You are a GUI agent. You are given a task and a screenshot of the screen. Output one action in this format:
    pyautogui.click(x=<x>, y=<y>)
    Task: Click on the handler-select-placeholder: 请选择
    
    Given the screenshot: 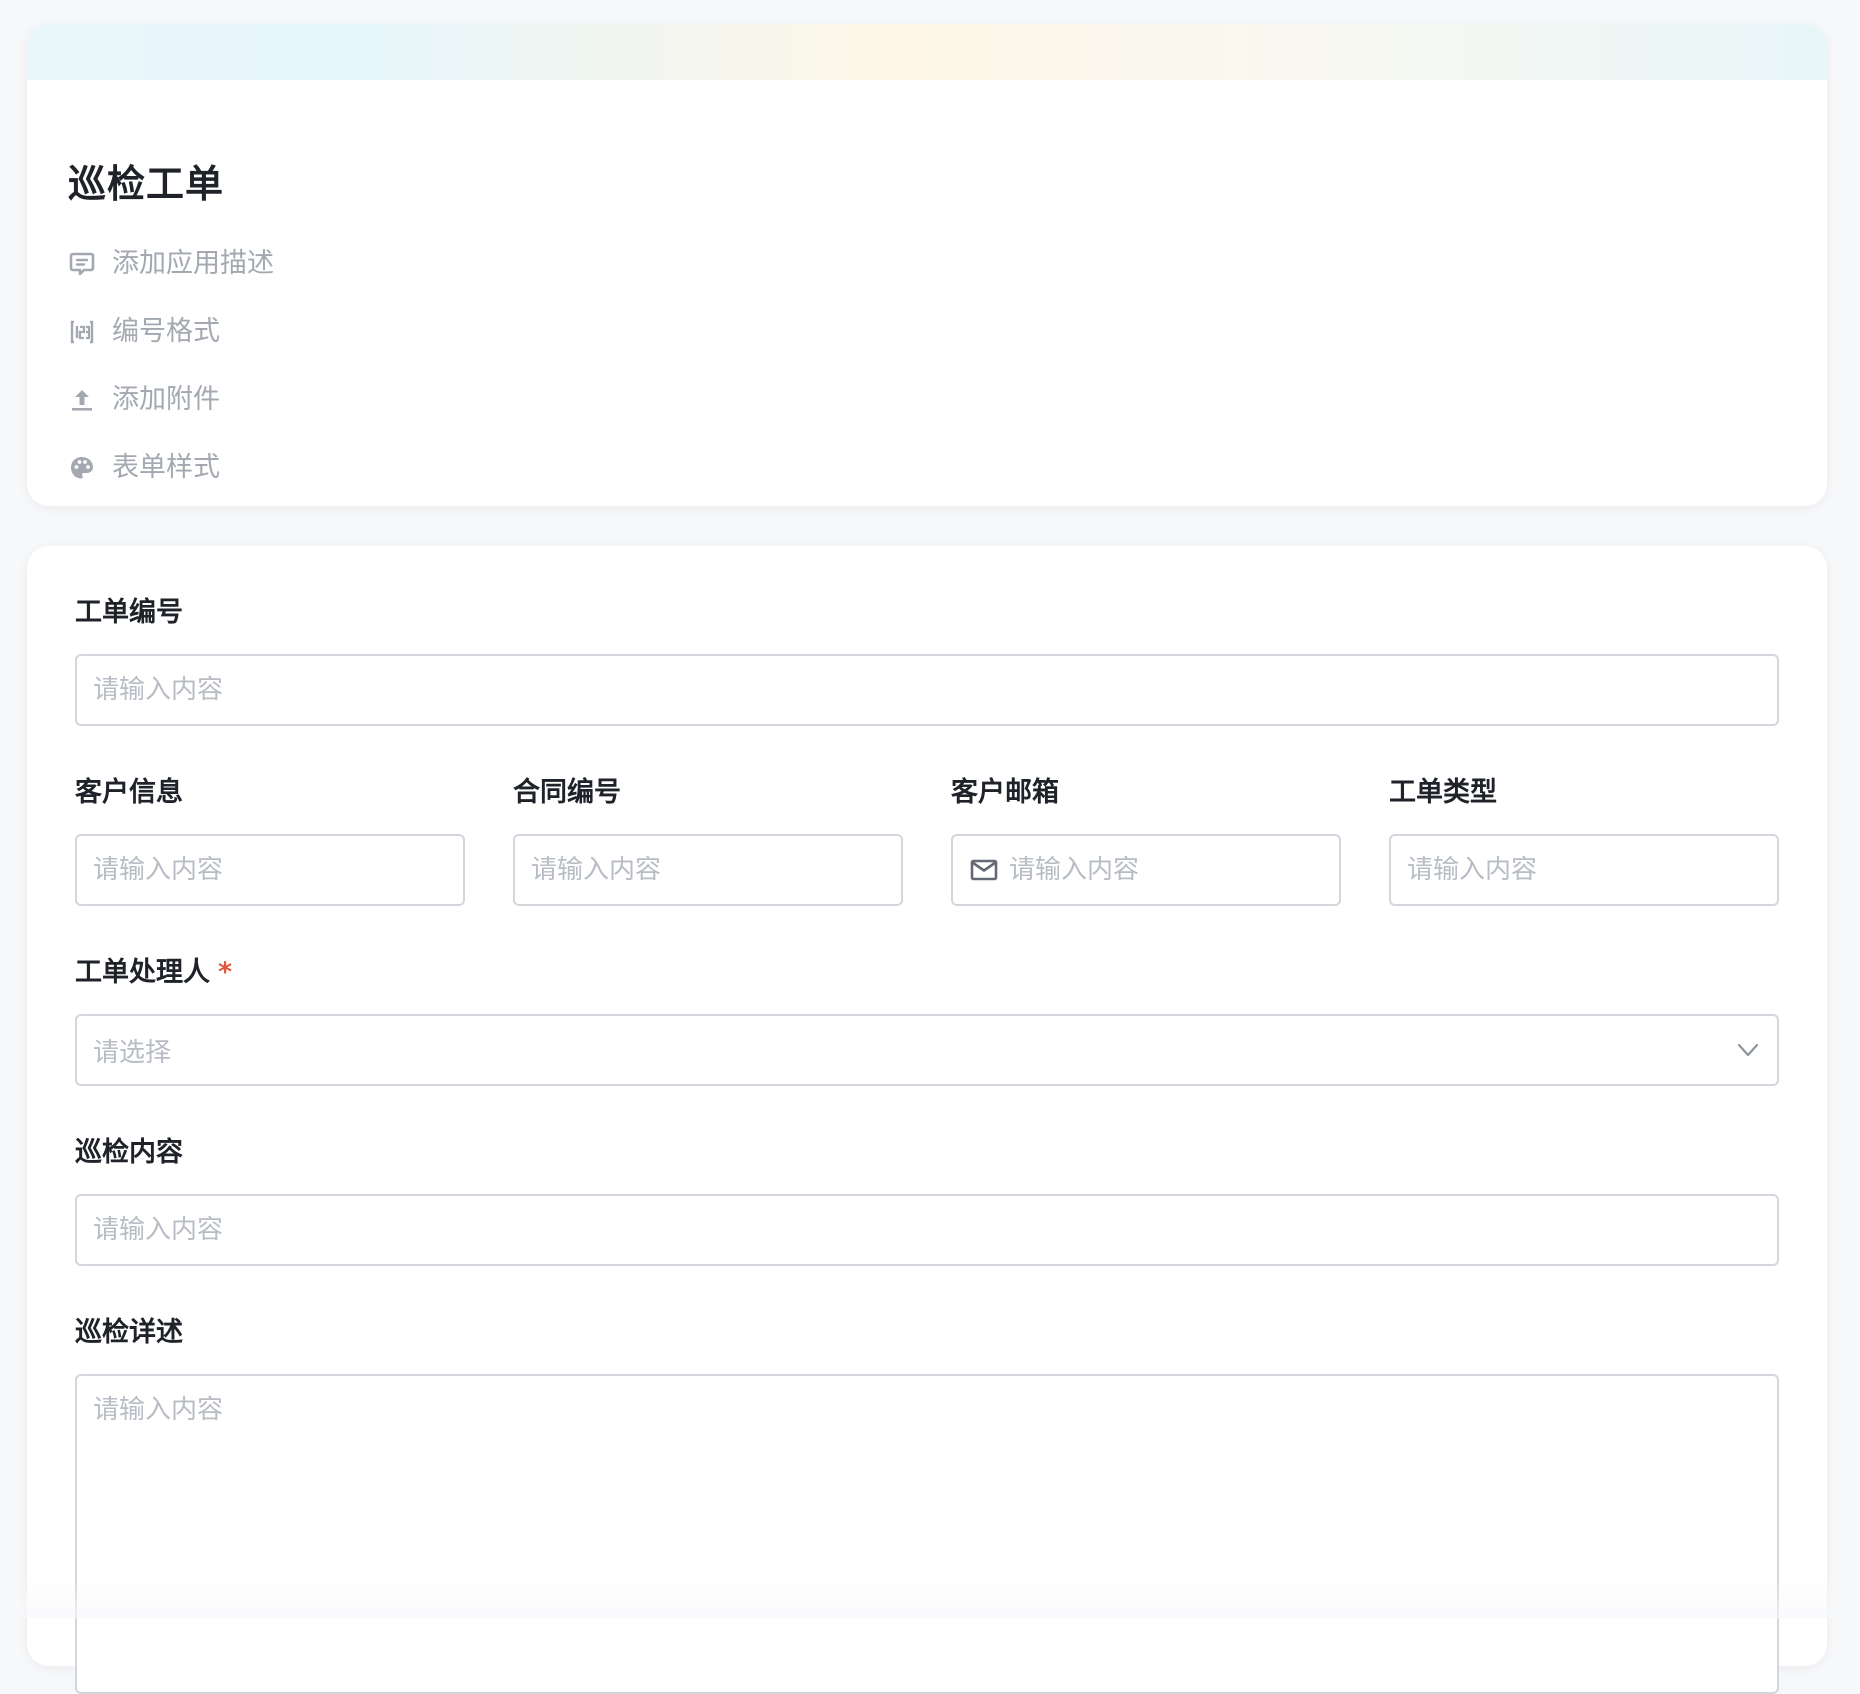 What is the action you would take?
    pyautogui.click(x=132, y=1052)
    